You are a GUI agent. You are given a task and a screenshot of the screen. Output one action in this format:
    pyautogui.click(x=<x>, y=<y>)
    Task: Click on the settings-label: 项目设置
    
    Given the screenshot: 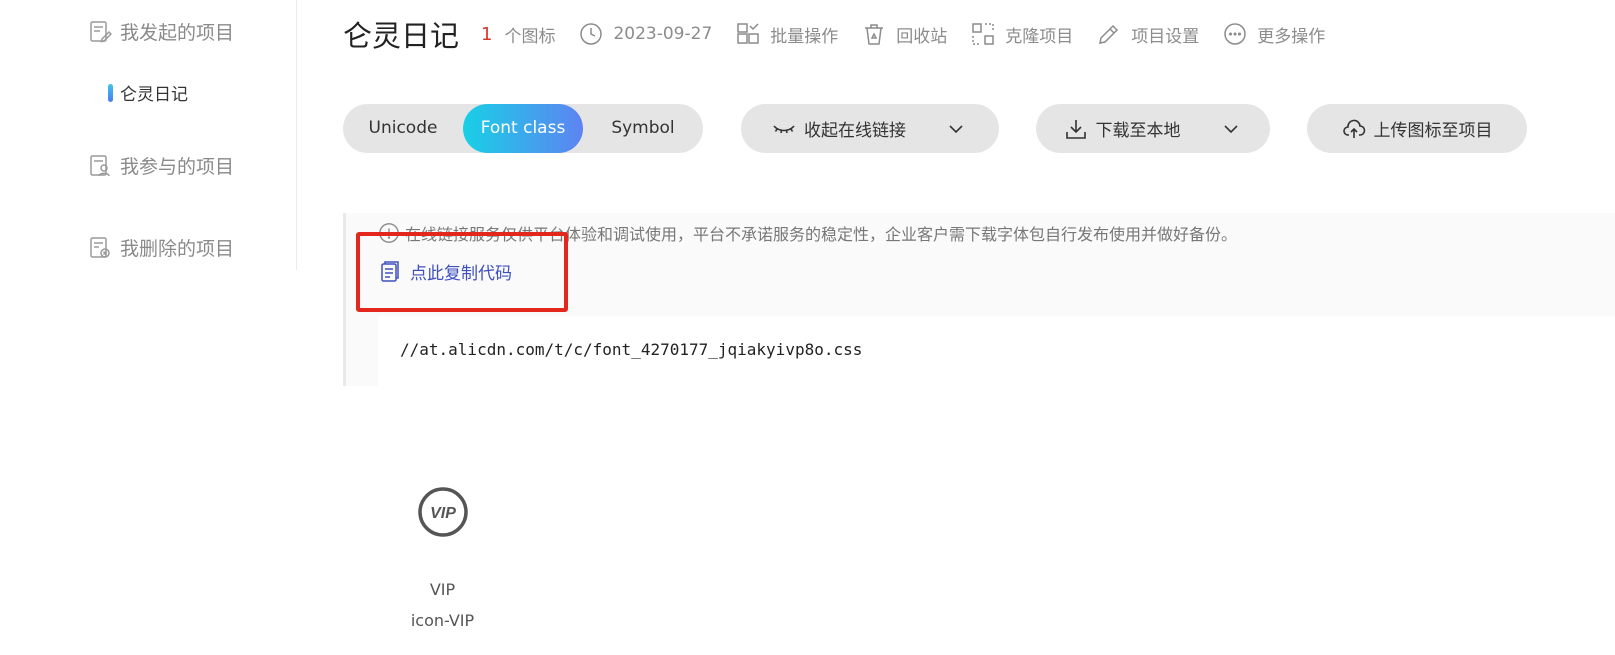 What is the action you would take?
    pyautogui.click(x=1165, y=36)
    